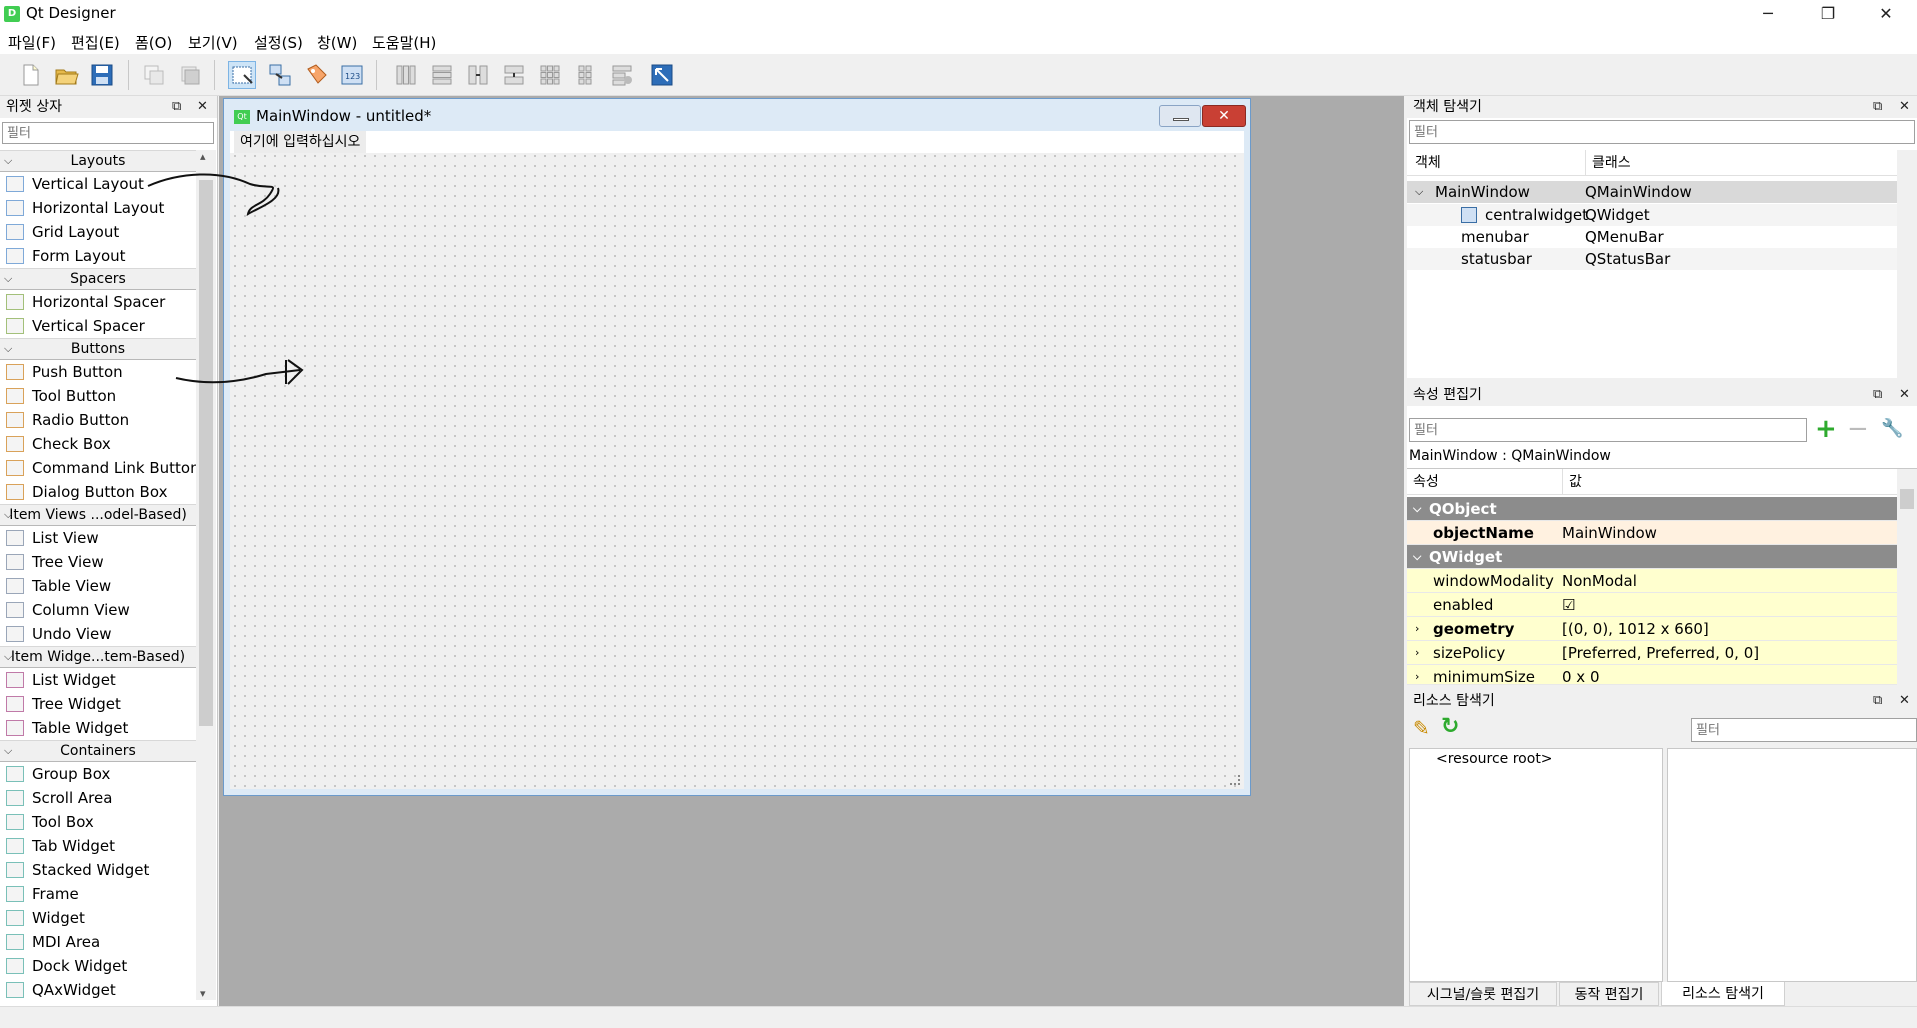 This screenshot has width=1917, height=1028. What do you see at coordinates (1608, 163) in the screenshot?
I see `column-class: 클래스` at bounding box center [1608, 163].